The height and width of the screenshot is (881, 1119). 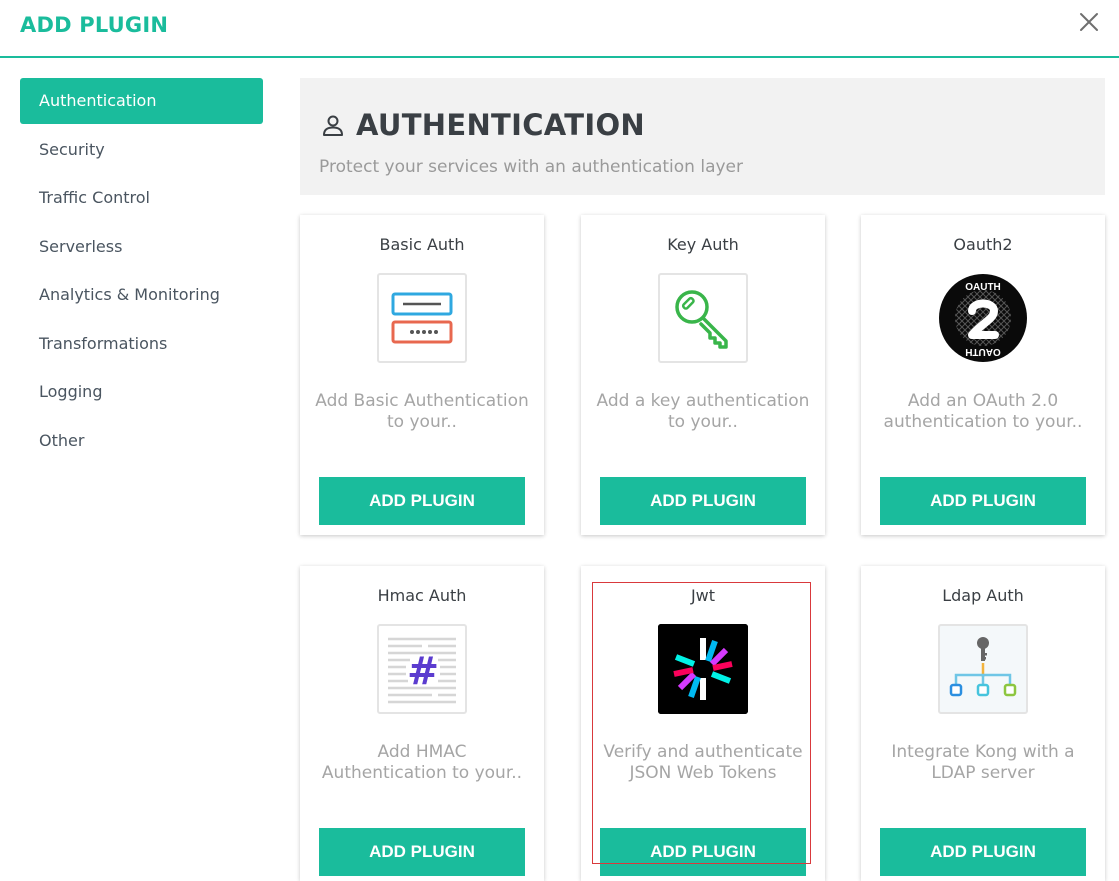 What do you see at coordinates (141, 101) in the screenshot?
I see `sidebar-item-authentication: Authentication` at bounding box center [141, 101].